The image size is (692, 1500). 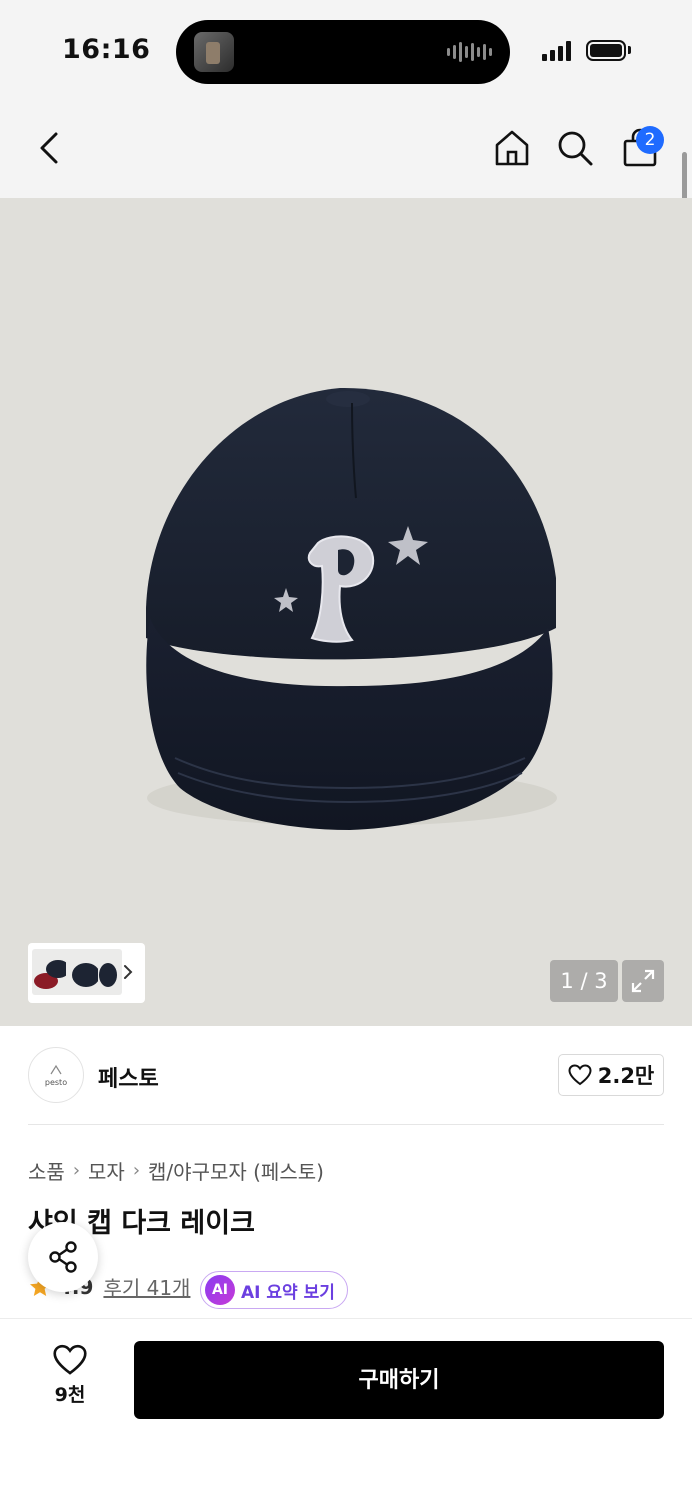 I want to click on share-button, so click(x=63, y=1257).